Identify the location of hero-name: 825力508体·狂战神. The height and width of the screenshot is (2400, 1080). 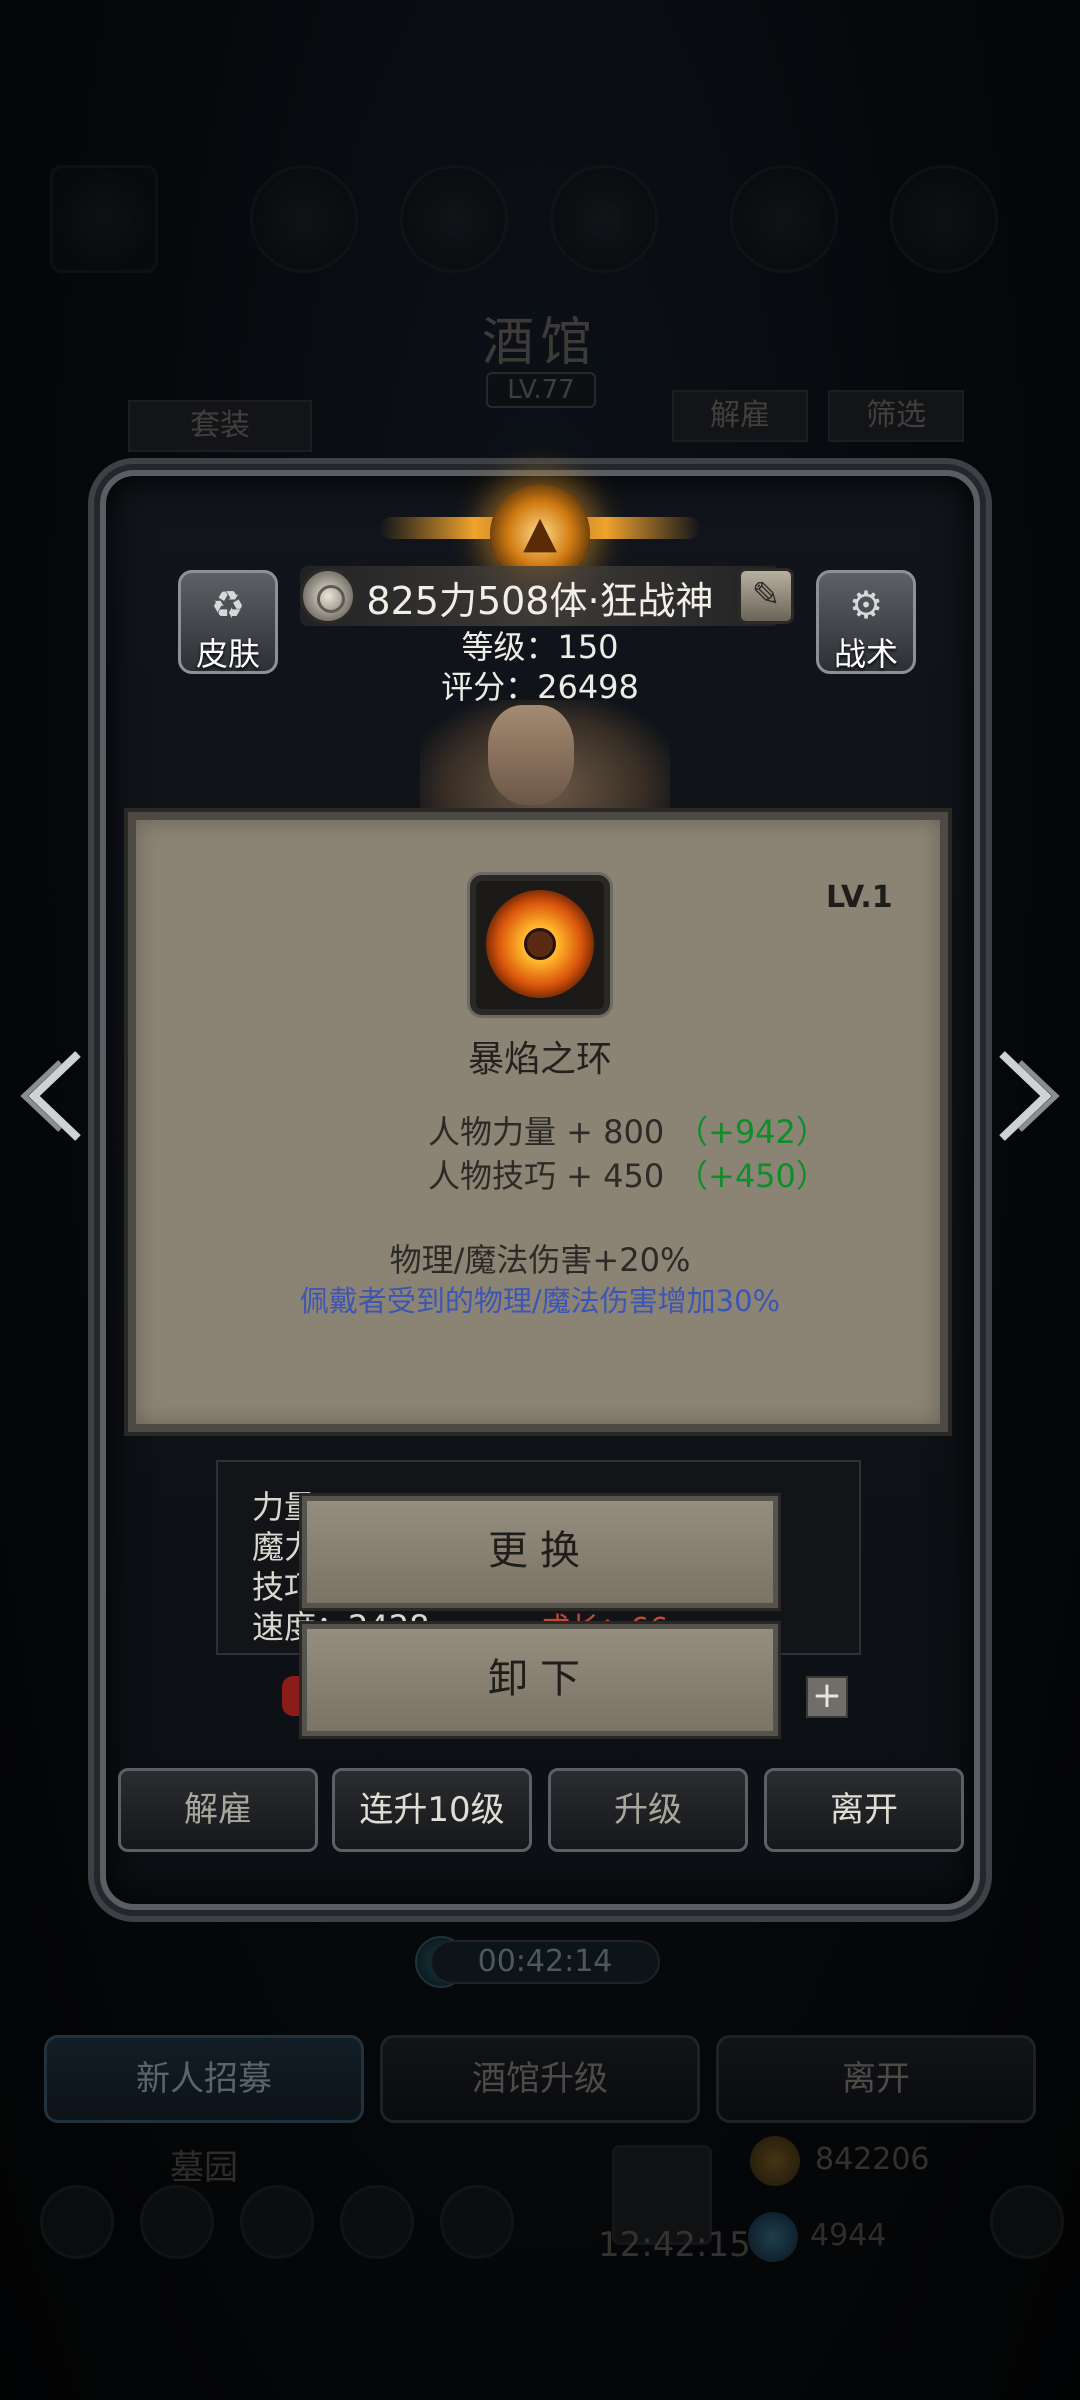
(540, 601).